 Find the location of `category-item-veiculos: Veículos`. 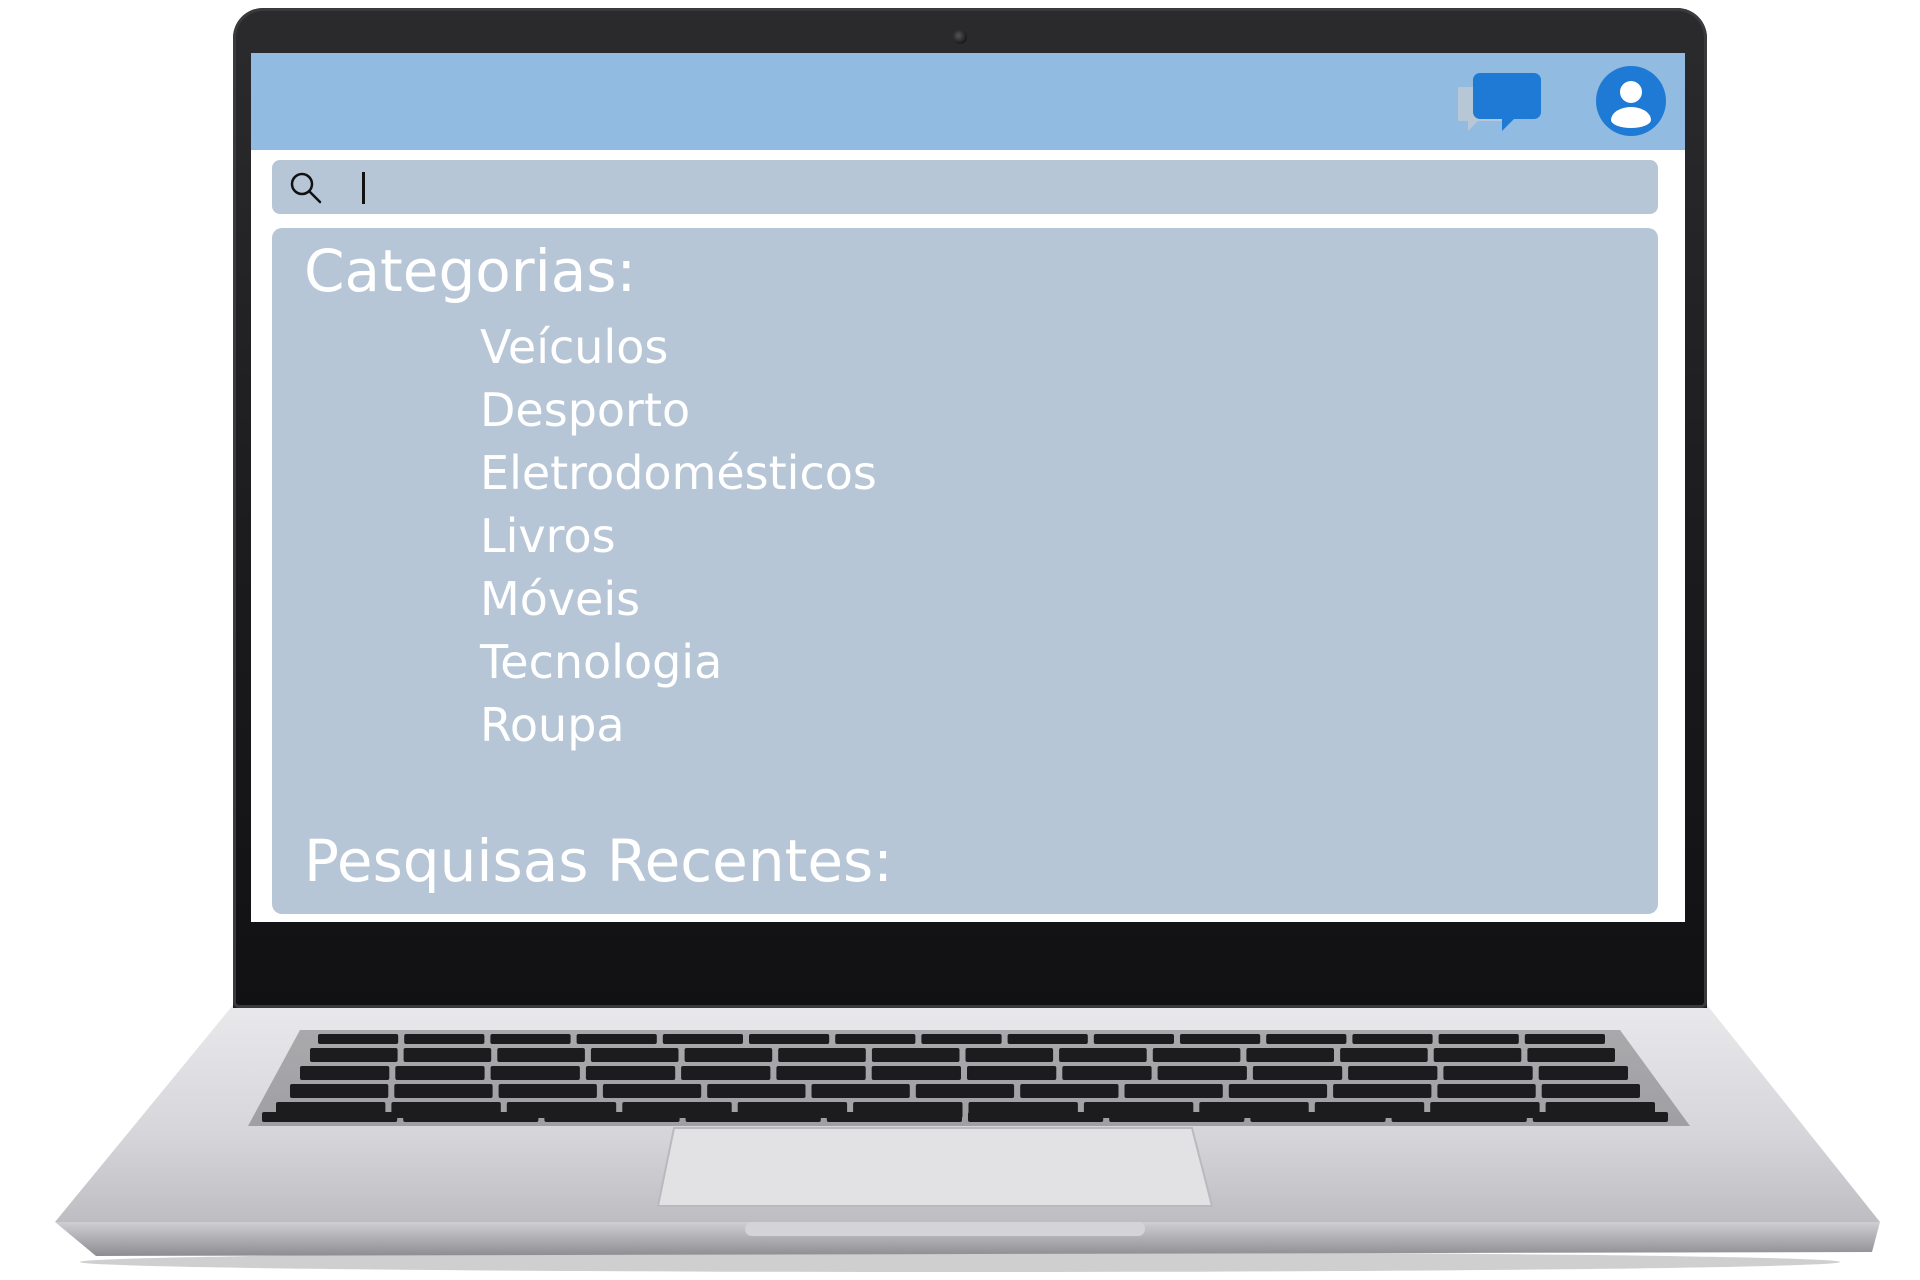

category-item-veiculos: Veículos is located at coordinates (678, 347).